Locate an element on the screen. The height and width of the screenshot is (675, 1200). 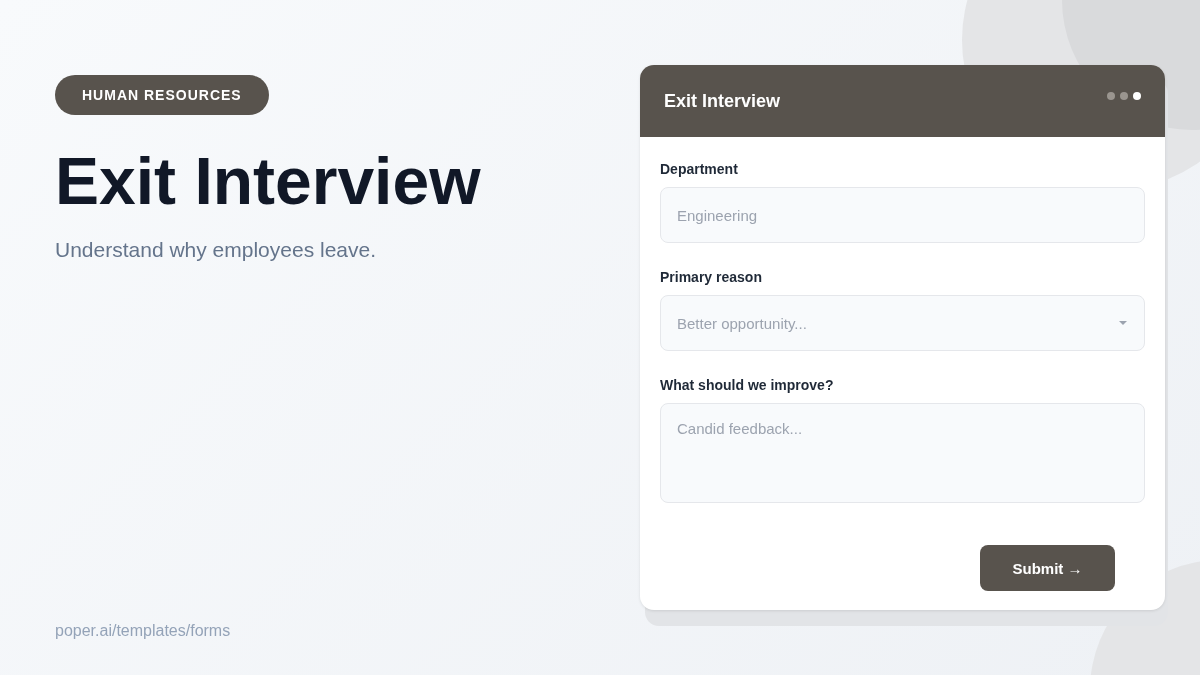
form-title: Exit Interview is located at coordinates (722, 101).